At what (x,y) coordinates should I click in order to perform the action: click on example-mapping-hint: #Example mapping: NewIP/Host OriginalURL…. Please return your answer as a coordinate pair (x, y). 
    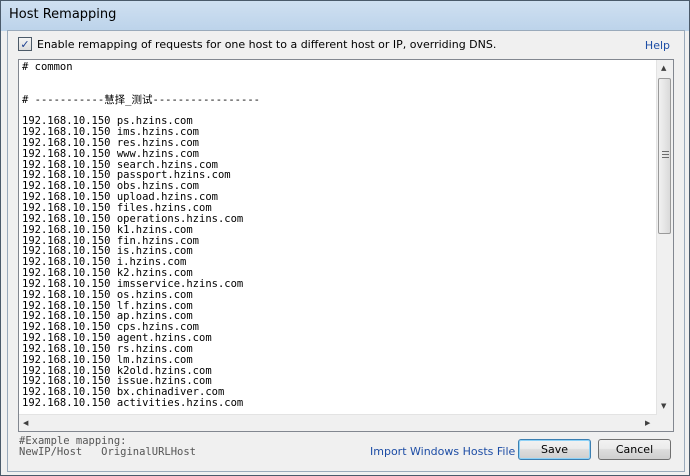
    Looking at the image, I should click on (108, 446).